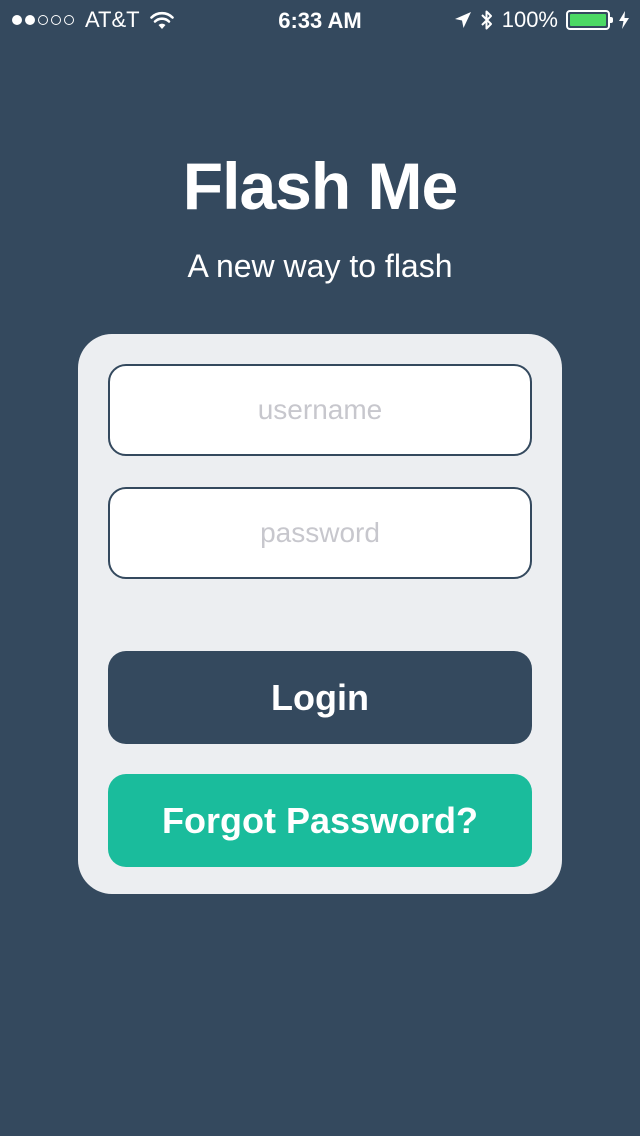 The image size is (640, 1136). Describe the element at coordinates (529, 19) in the screenshot. I see `battery-percent: 100%` at that location.